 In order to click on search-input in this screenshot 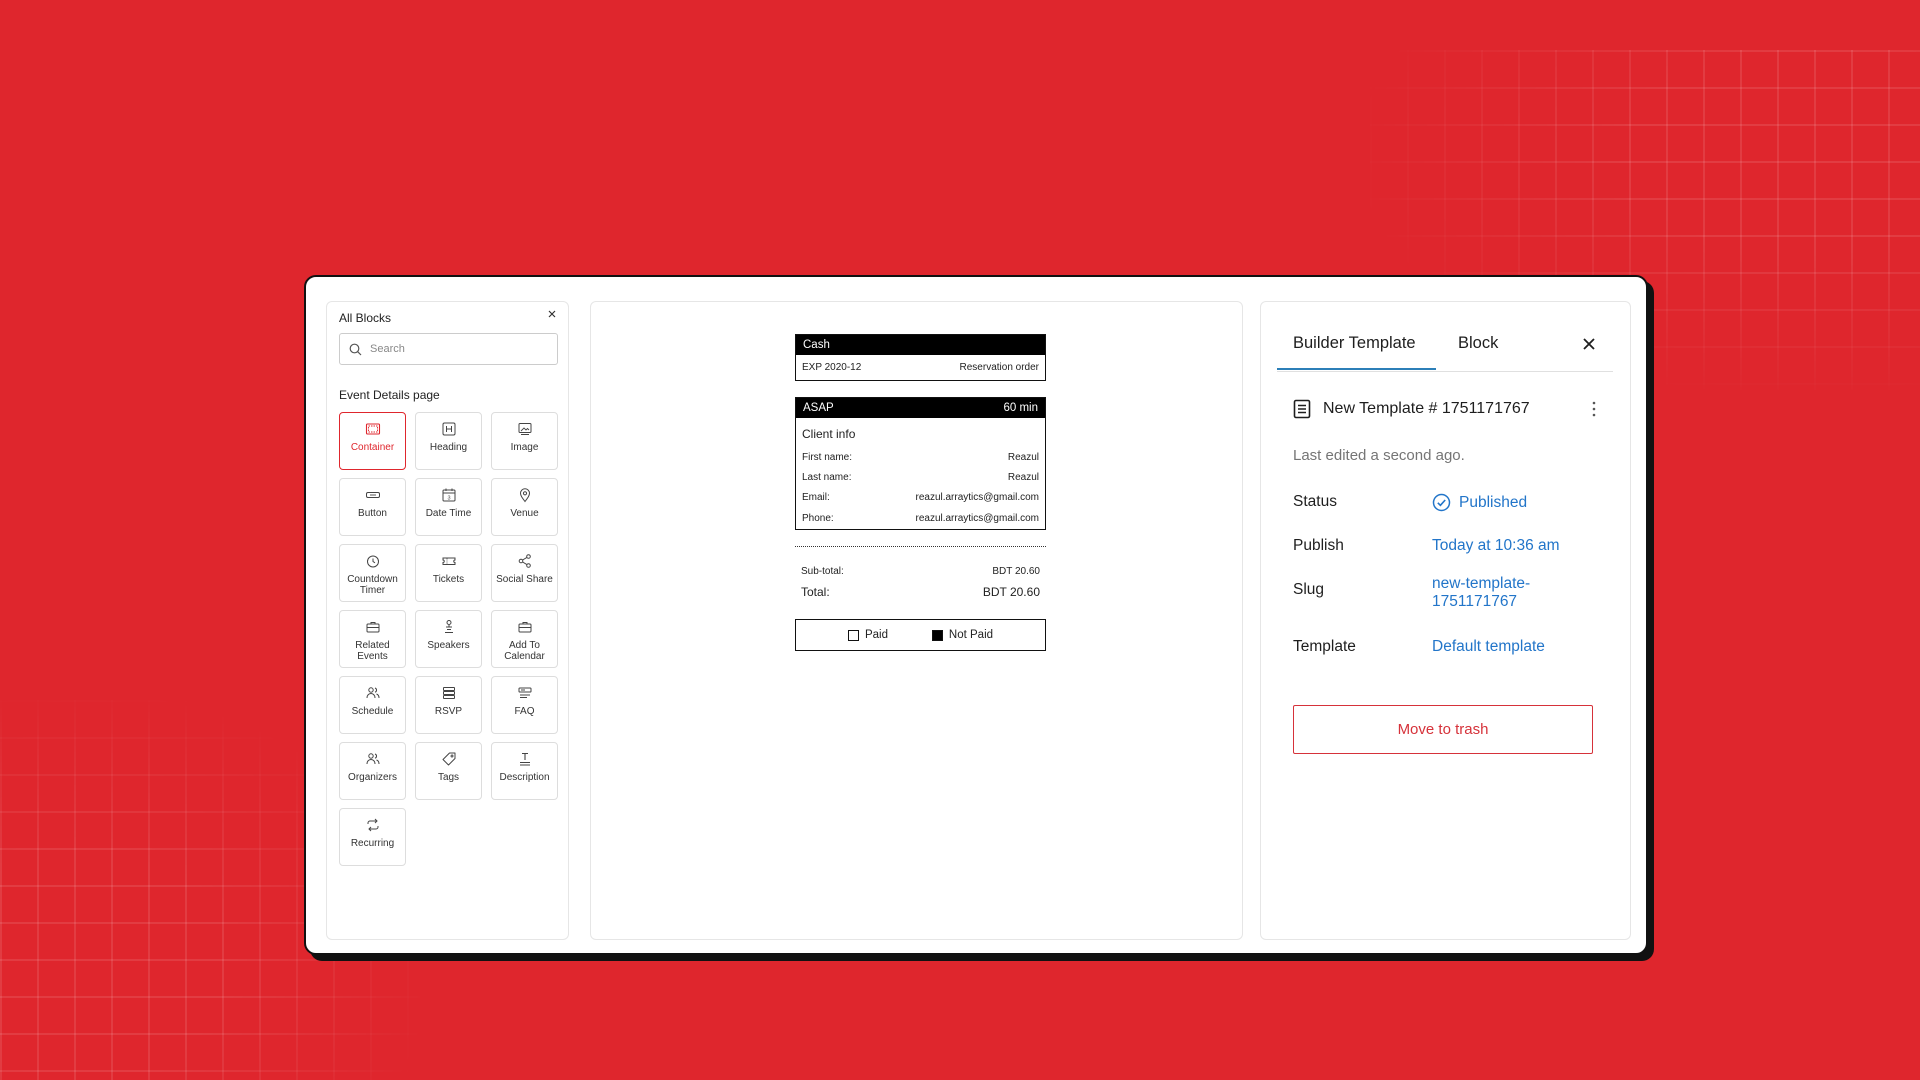, I will do `click(455, 349)`.